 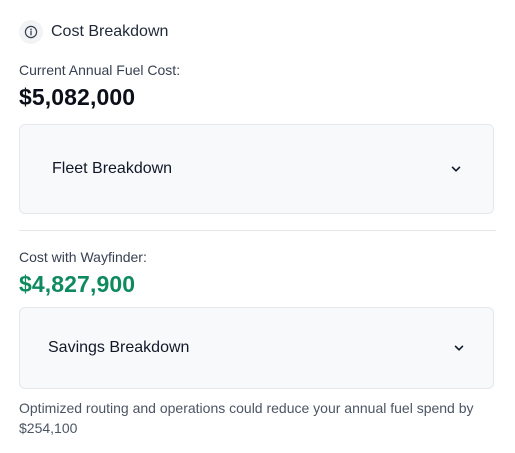 What do you see at coordinates (112, 168) in the screenshot?
I see `fleet-breakdown-title: Fleet Breakdown` at bounding box center [112, 168].